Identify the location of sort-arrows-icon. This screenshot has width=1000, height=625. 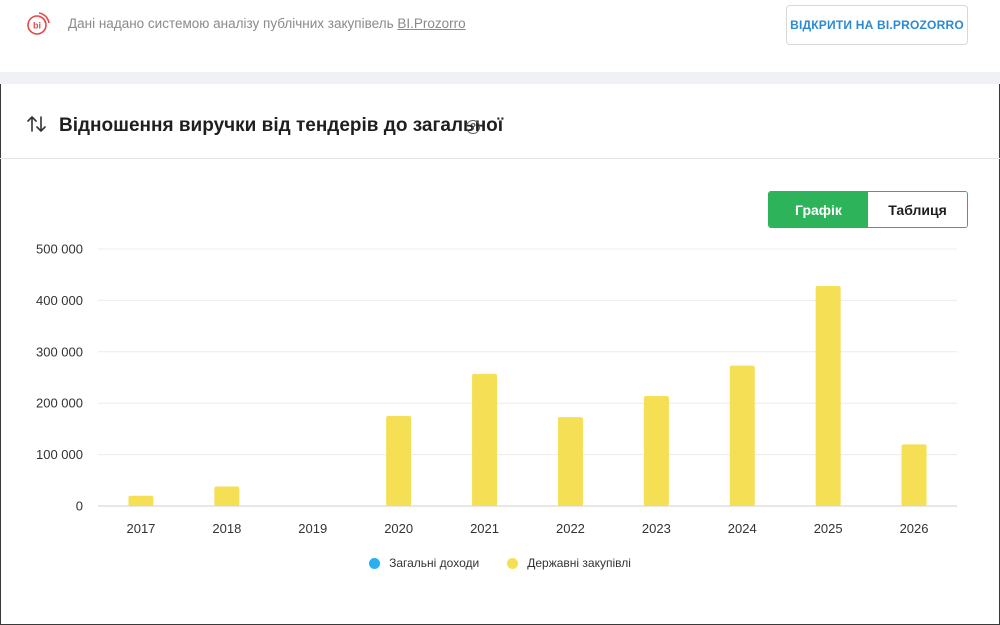
(36, 124).